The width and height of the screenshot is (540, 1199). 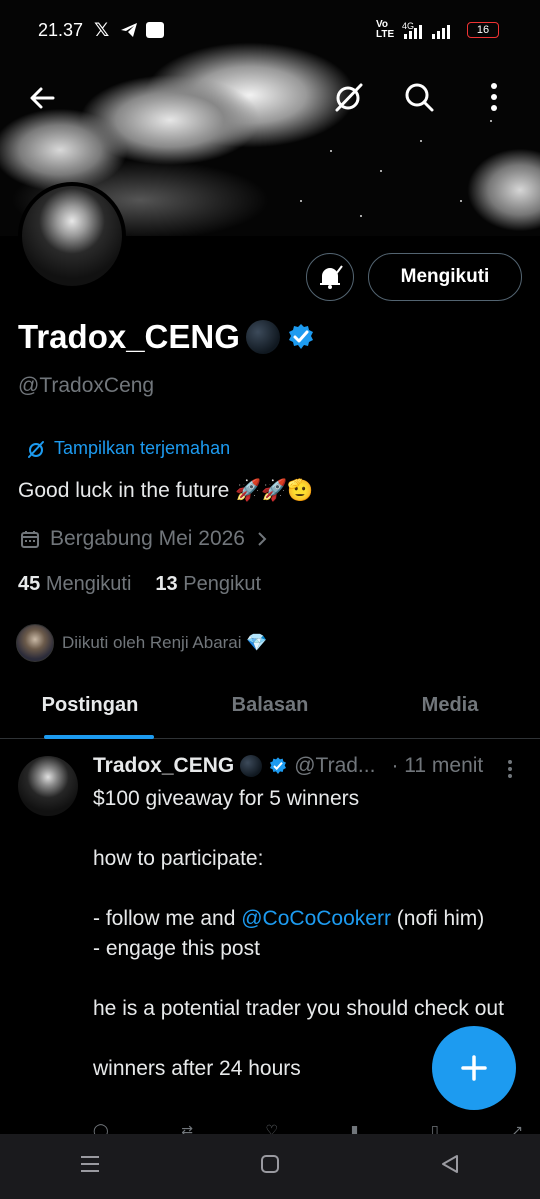 What do you see at coordinates (72, 236) in the screenshot?
I see `profile-avatar` at bounding box center [72, 236].